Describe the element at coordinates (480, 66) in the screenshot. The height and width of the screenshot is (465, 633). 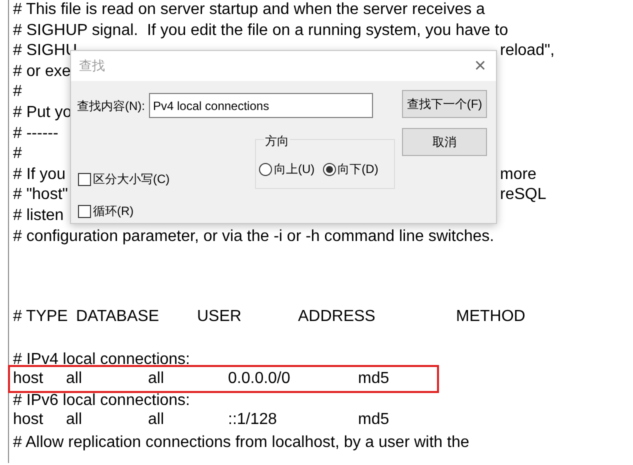
I see `close-button: ×` at that location.